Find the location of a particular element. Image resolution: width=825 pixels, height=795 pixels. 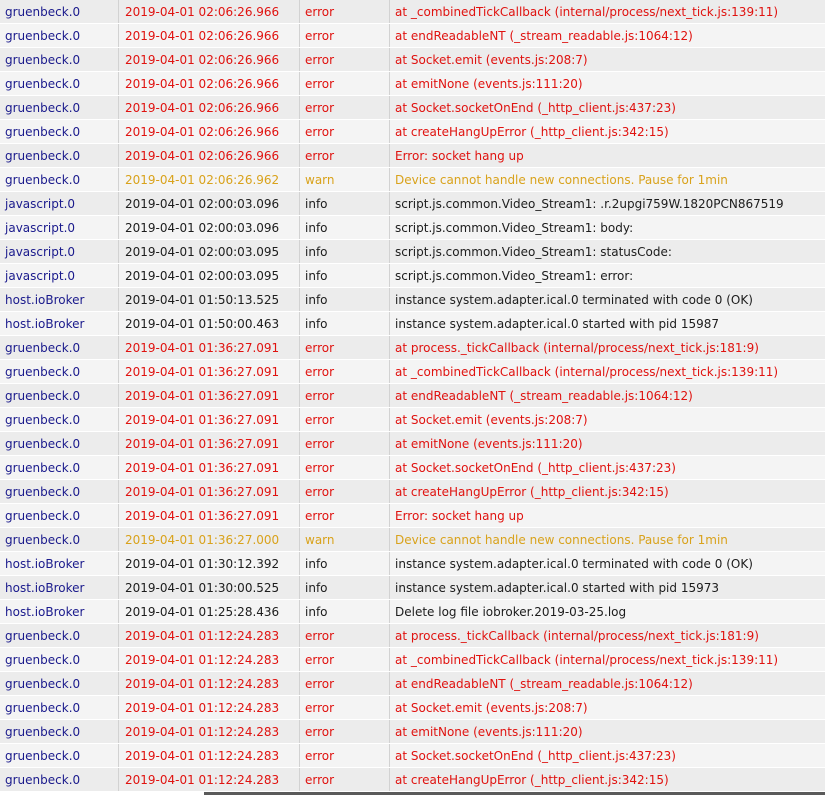

log-time-cell: 2019-04-01 02:06:26.962 is located at coordinates (209, 179).